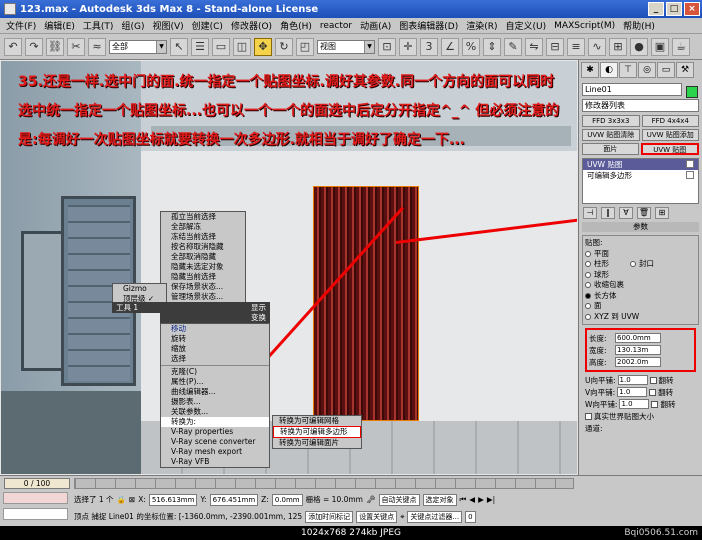  Describe the element at coordinates (681, 46) in the screenshot. I see `quick-render-icon: ☕` at that location.